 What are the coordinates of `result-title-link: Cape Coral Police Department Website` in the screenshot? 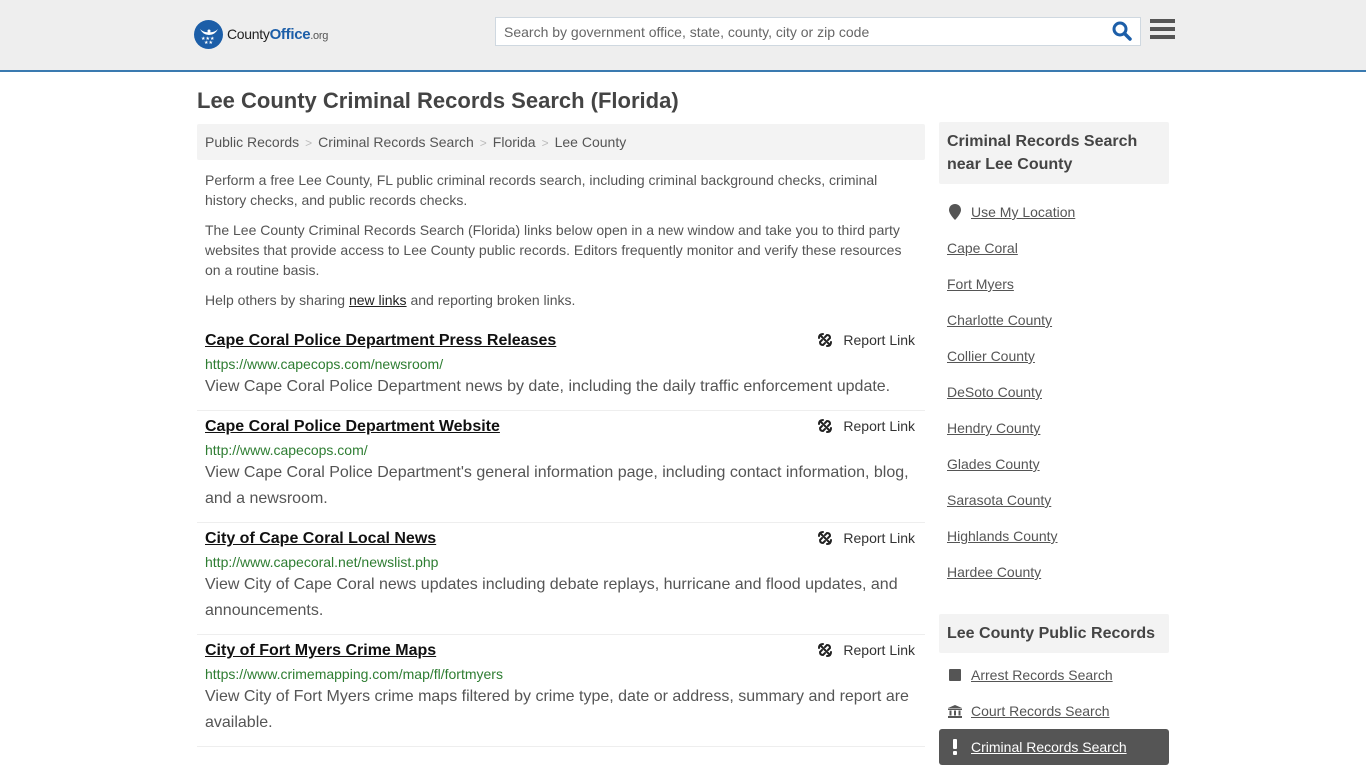 It's located at (352, 427).